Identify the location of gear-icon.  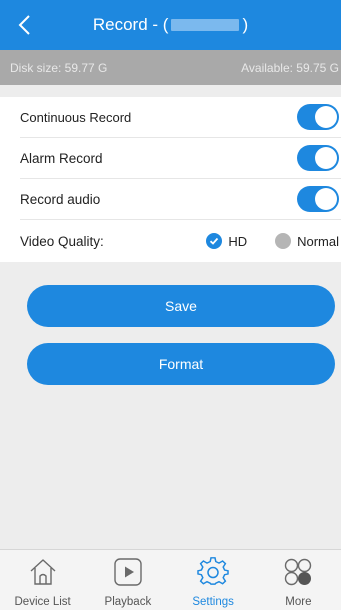
(213, 572).